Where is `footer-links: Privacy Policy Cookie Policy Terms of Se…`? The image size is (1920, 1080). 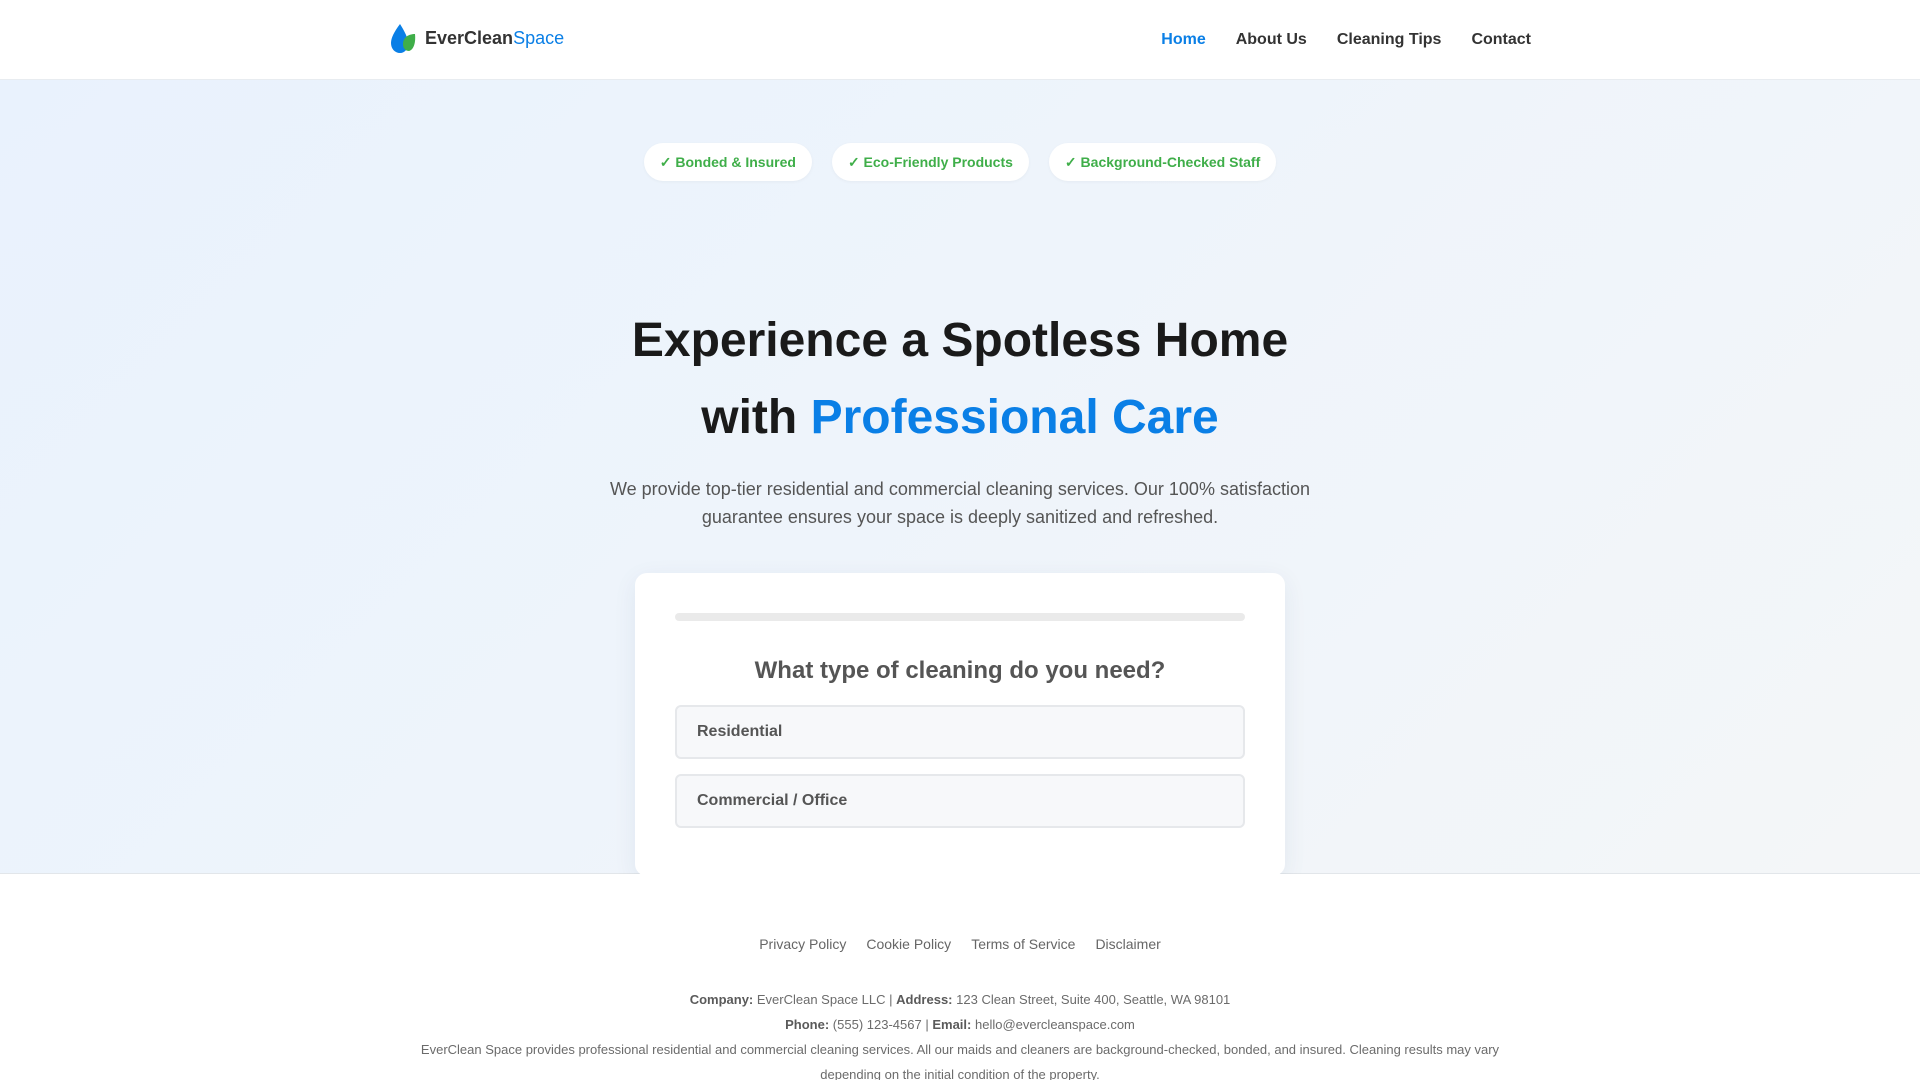 footer-links: Privacy Policy Cookie Policy Terms of Se… is located at coordinates (960, 944).